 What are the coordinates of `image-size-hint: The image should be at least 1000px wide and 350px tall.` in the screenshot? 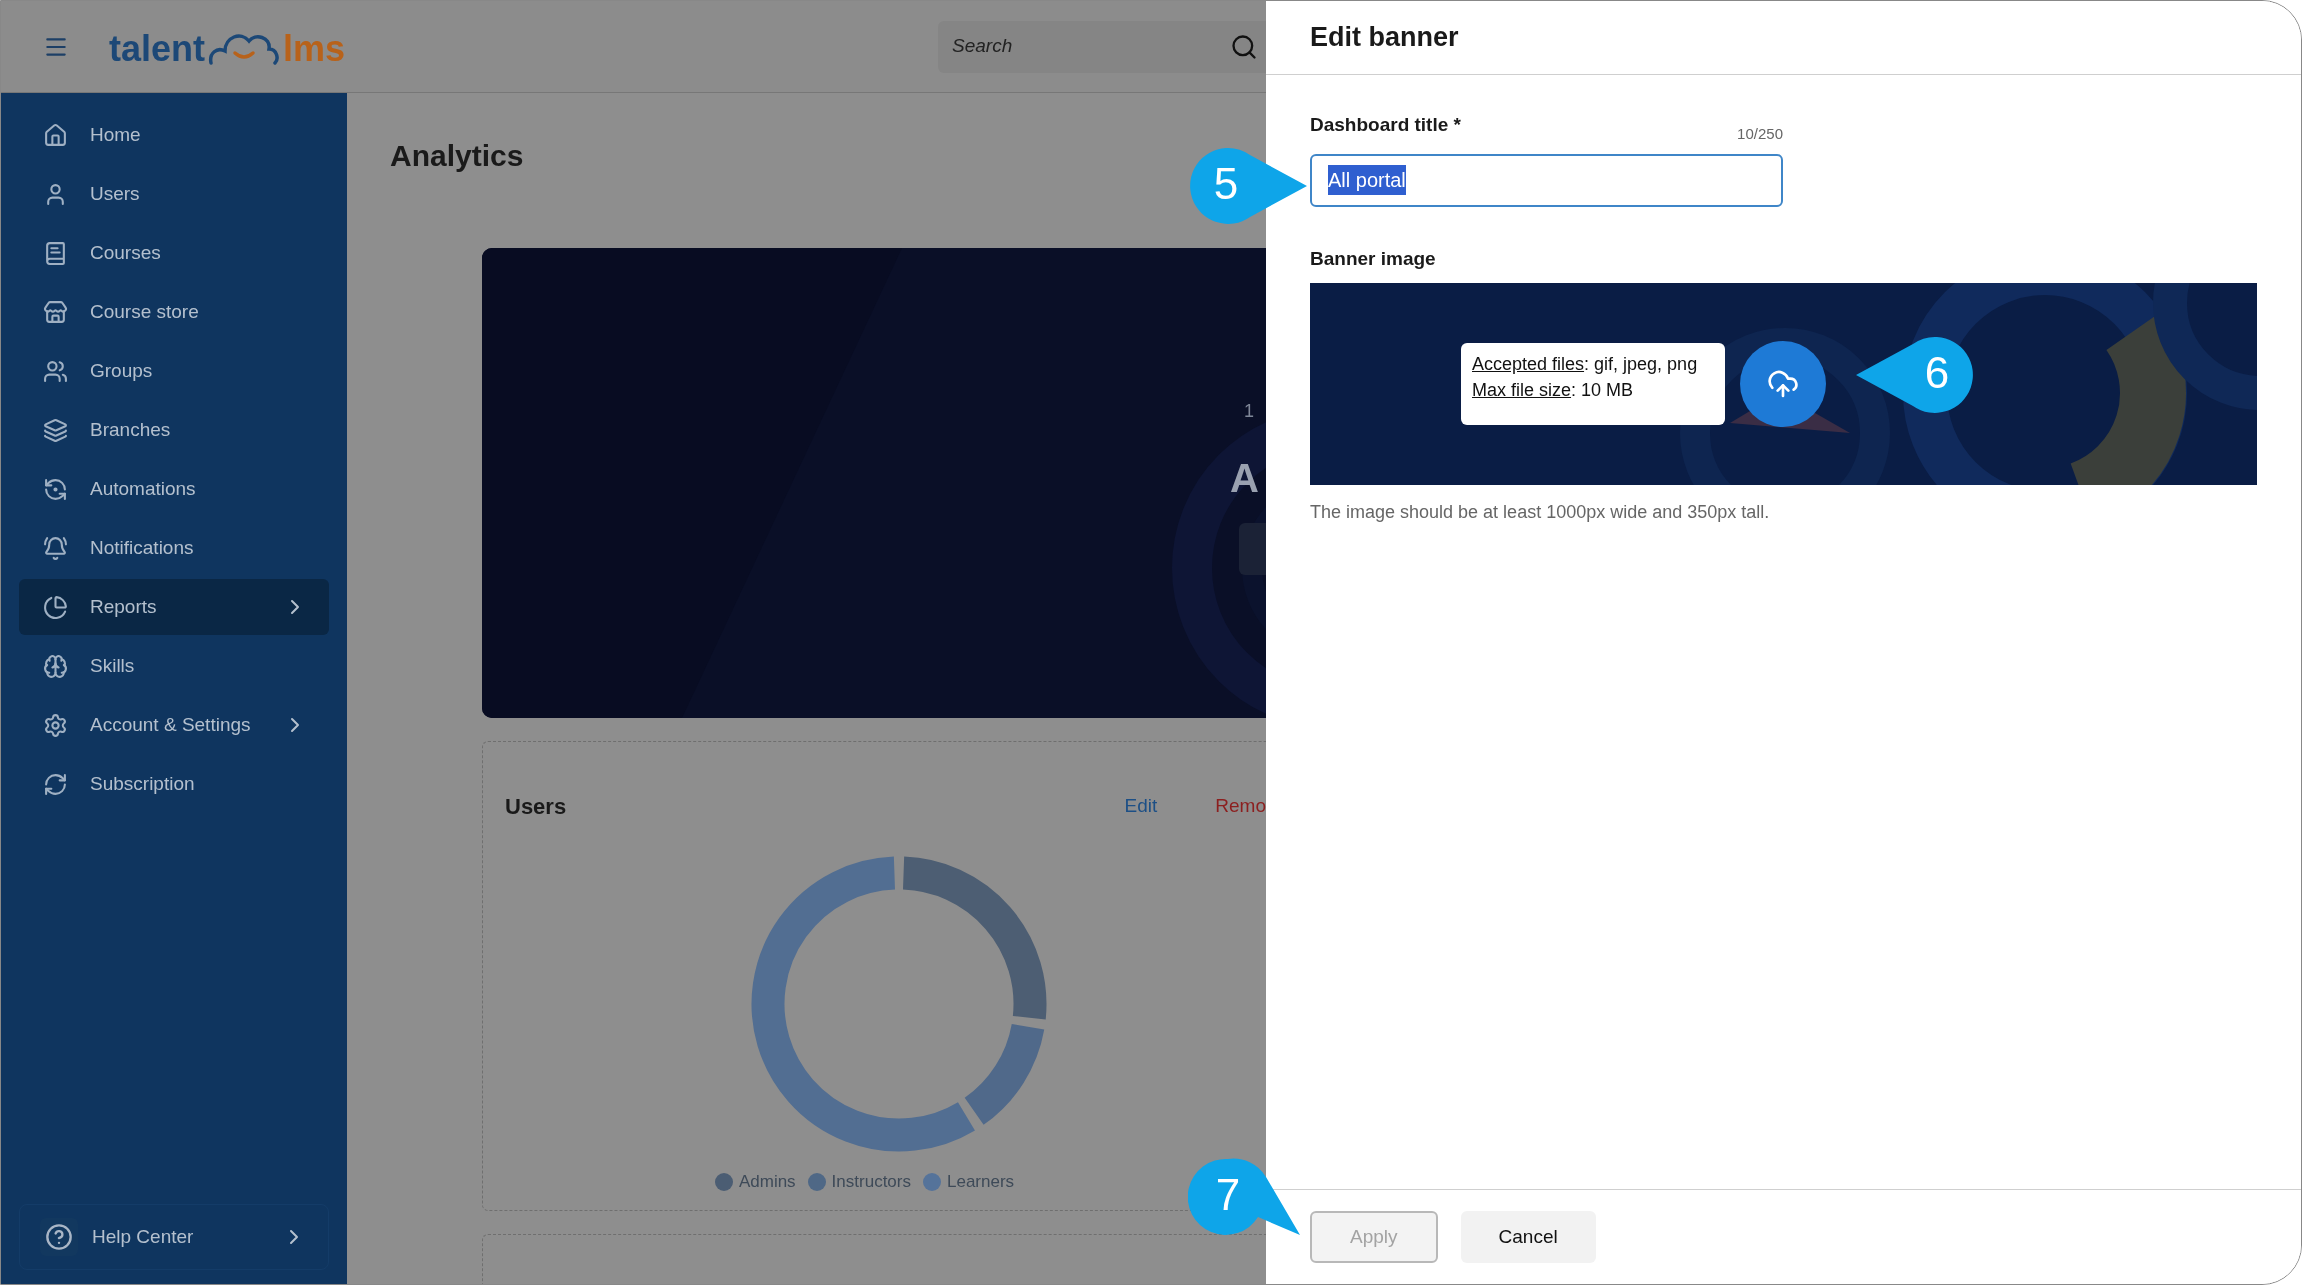 It's located at (1540, 512).